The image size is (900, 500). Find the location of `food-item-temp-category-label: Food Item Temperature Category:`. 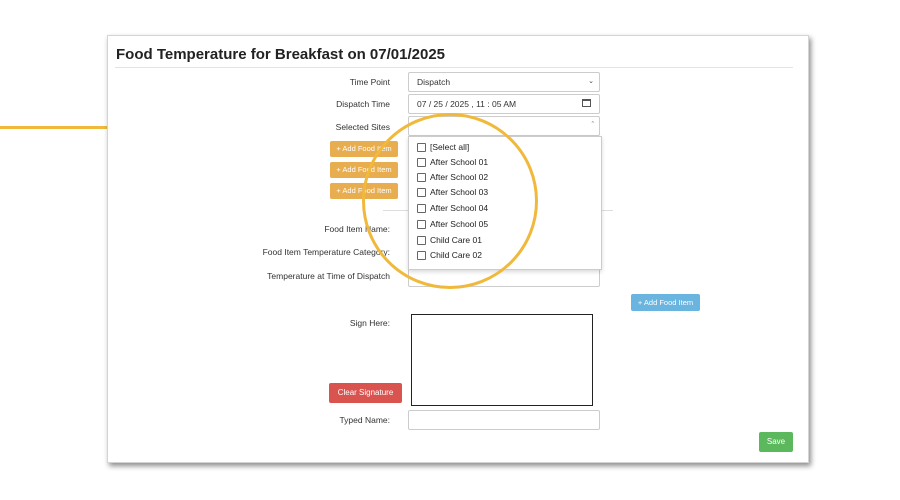

food-item-temp-category-label: Food Item Temperature Category: is located at coordinates (326, 252).